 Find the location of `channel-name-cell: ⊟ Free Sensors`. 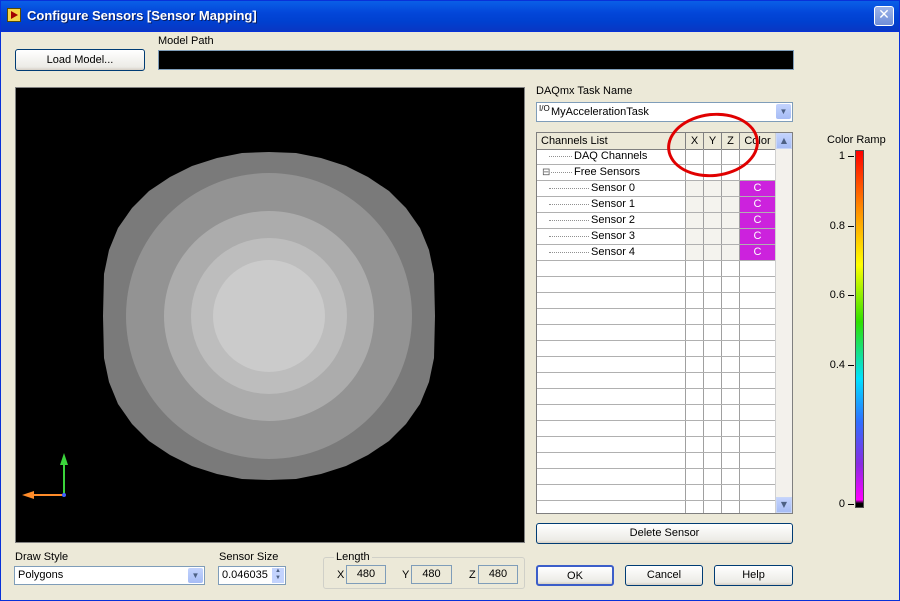

channel-name-cell: ⊟ Free Sensors is located at coordinates (611, 172).